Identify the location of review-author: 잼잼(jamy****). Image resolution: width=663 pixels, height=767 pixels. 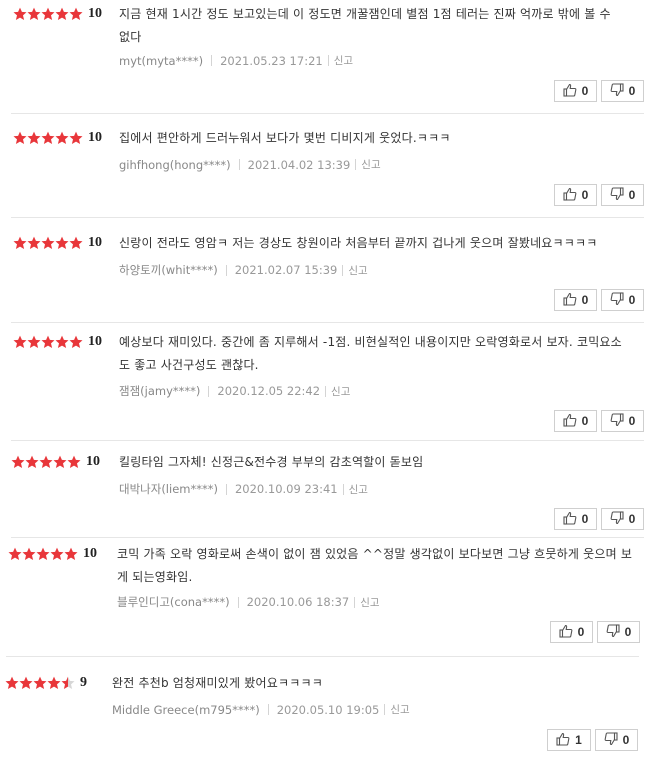
(159, 391).